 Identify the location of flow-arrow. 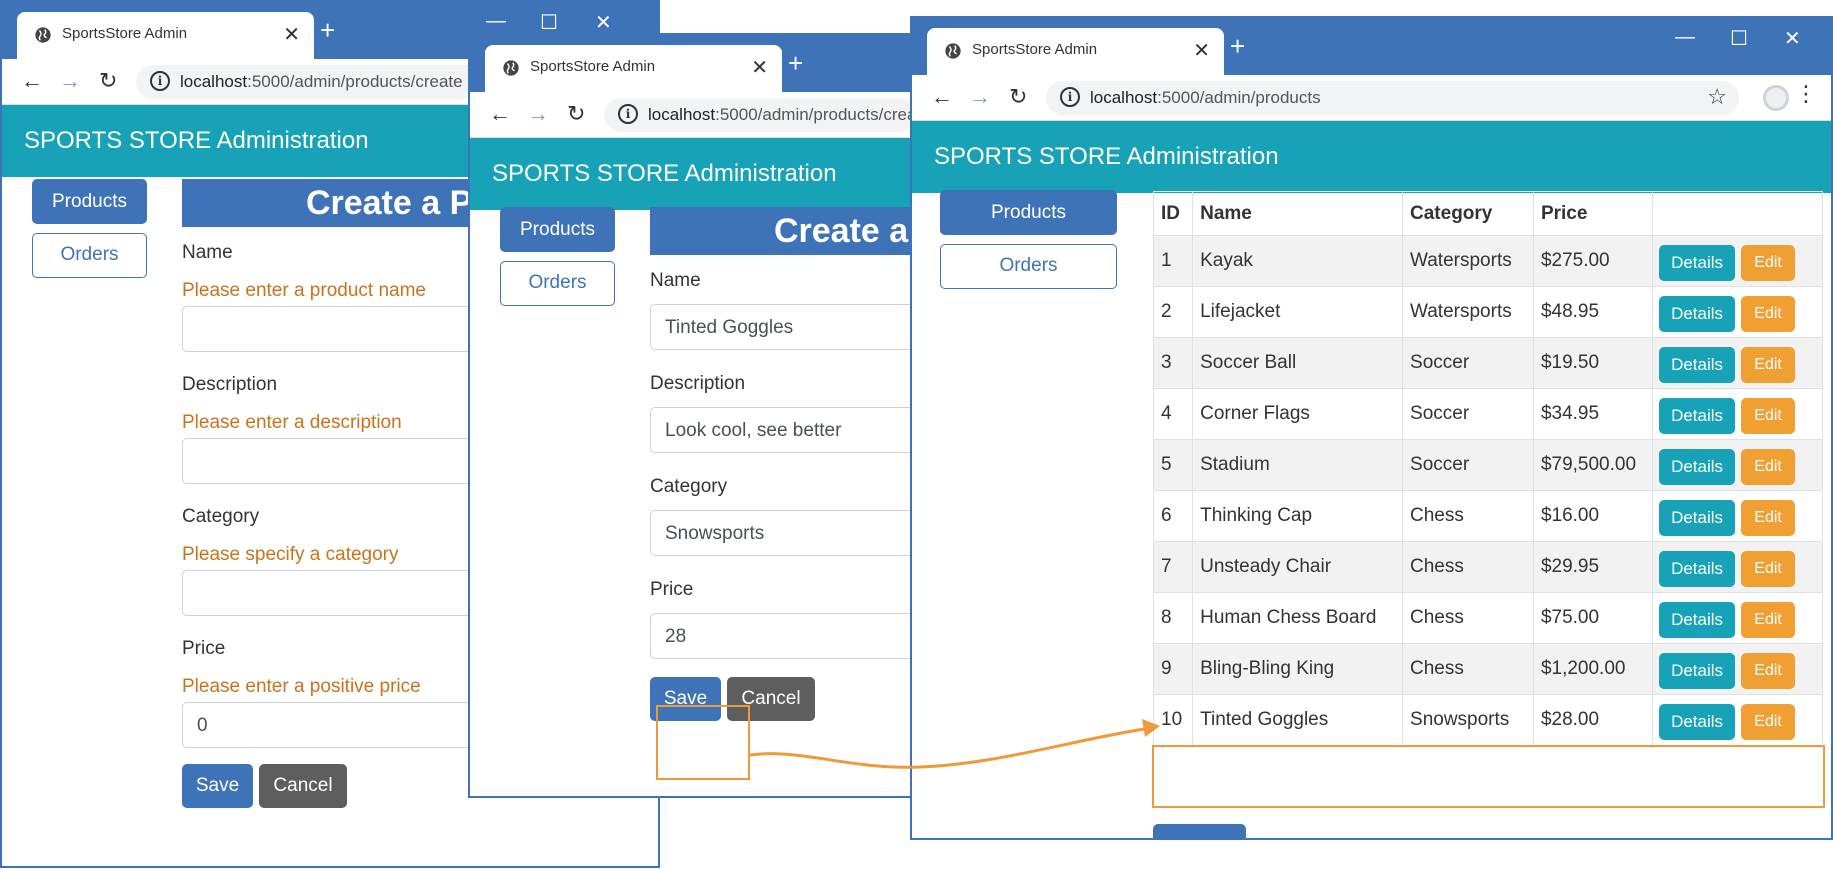
(954, 744).